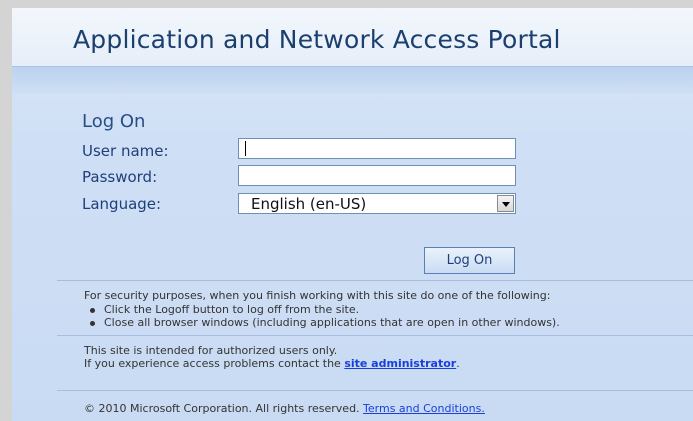 The image size is (693, 421). What do you see at coordinates (505, 203) in the screenshot?
I see `chevron-down-icon` at bounding box center [505, 203].